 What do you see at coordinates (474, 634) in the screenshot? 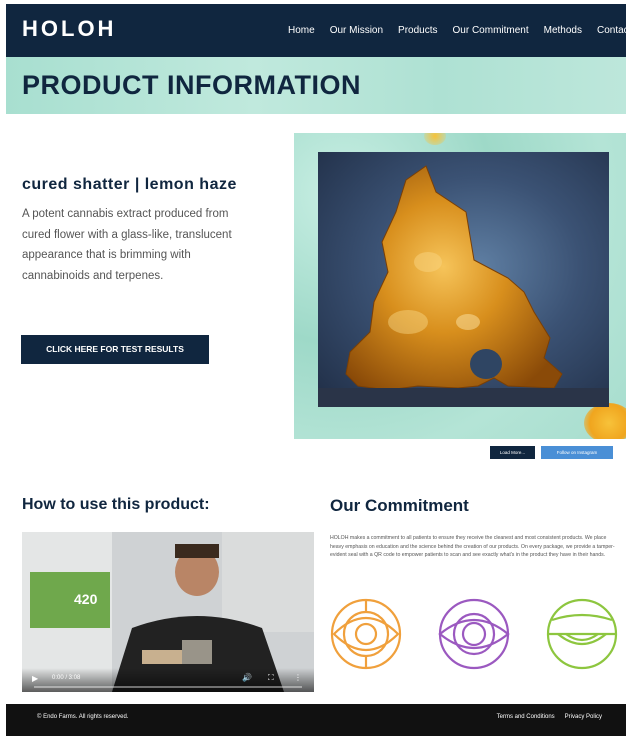
I see `eye-rings-icon` at bounding box center [474, 634].